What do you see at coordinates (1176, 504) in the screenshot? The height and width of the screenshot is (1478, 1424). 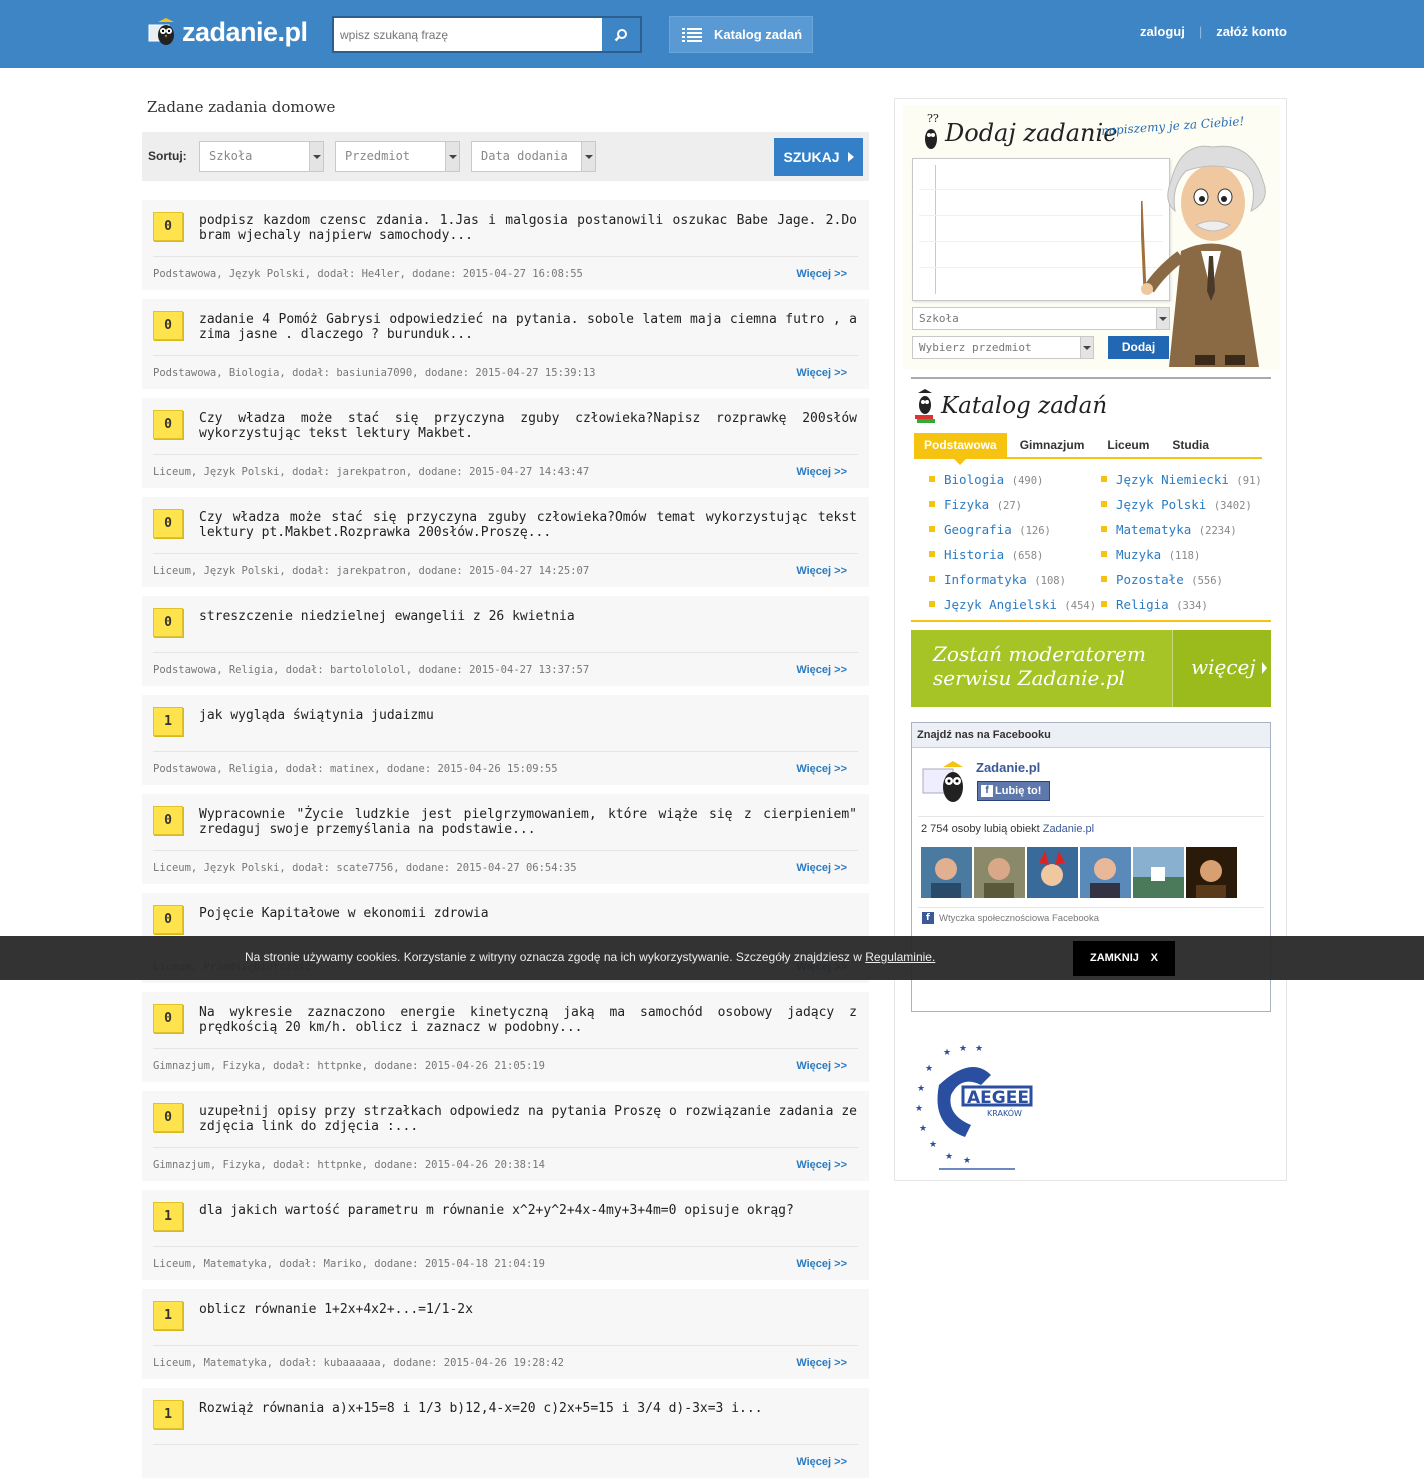 I see `subject-link: Język Polski (3402)` at bounding box center [1176, 504].